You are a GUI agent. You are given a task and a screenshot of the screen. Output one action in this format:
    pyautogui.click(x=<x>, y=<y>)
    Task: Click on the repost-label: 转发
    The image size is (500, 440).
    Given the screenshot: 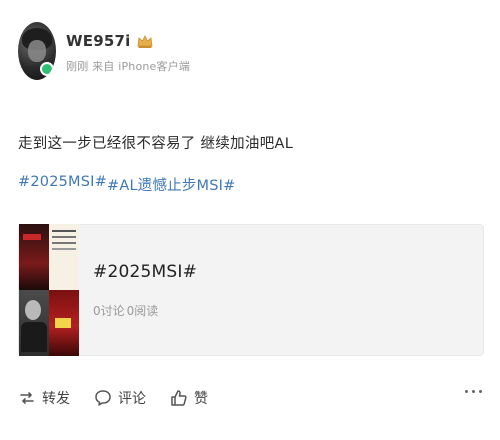 What is the action you would take?
    pyautogui.click(x=56, y=399)
    